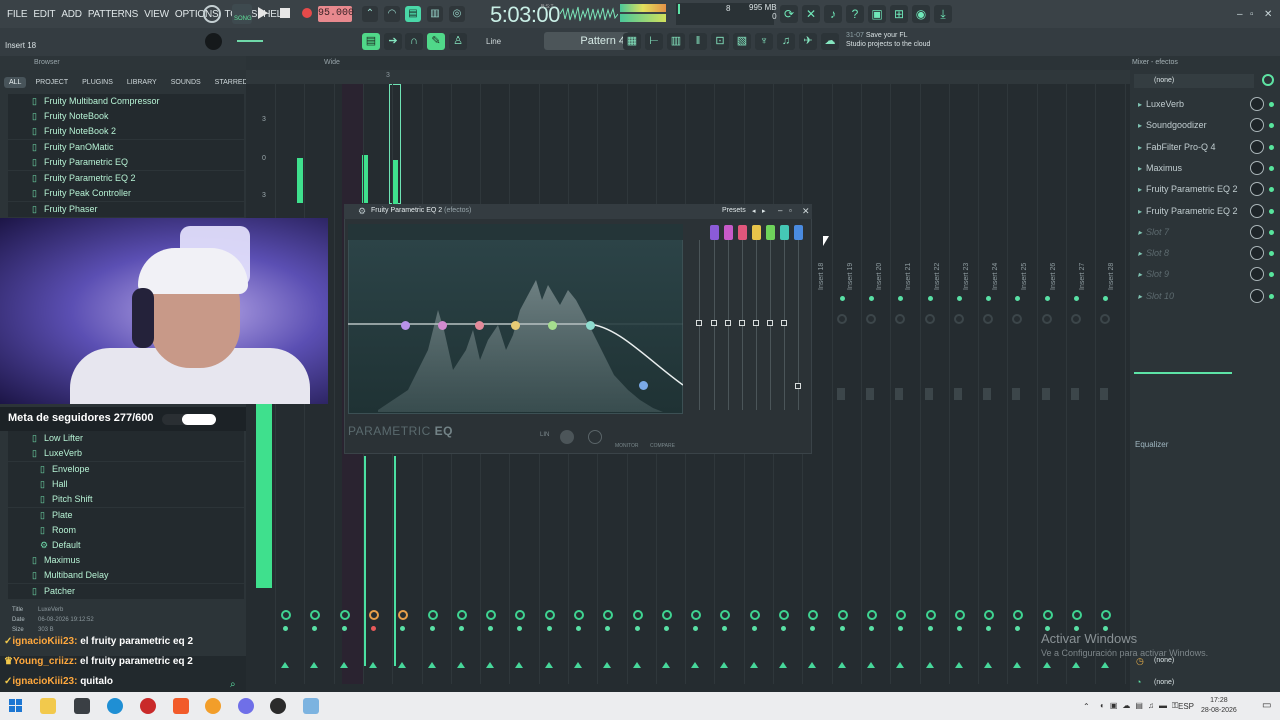 The height and width of the screenshot is (720, 1280). What do you see at coordinates (821, 276) in the screenshot?
I see `insert-label: Insert 18` at bounding box center [821, 276].